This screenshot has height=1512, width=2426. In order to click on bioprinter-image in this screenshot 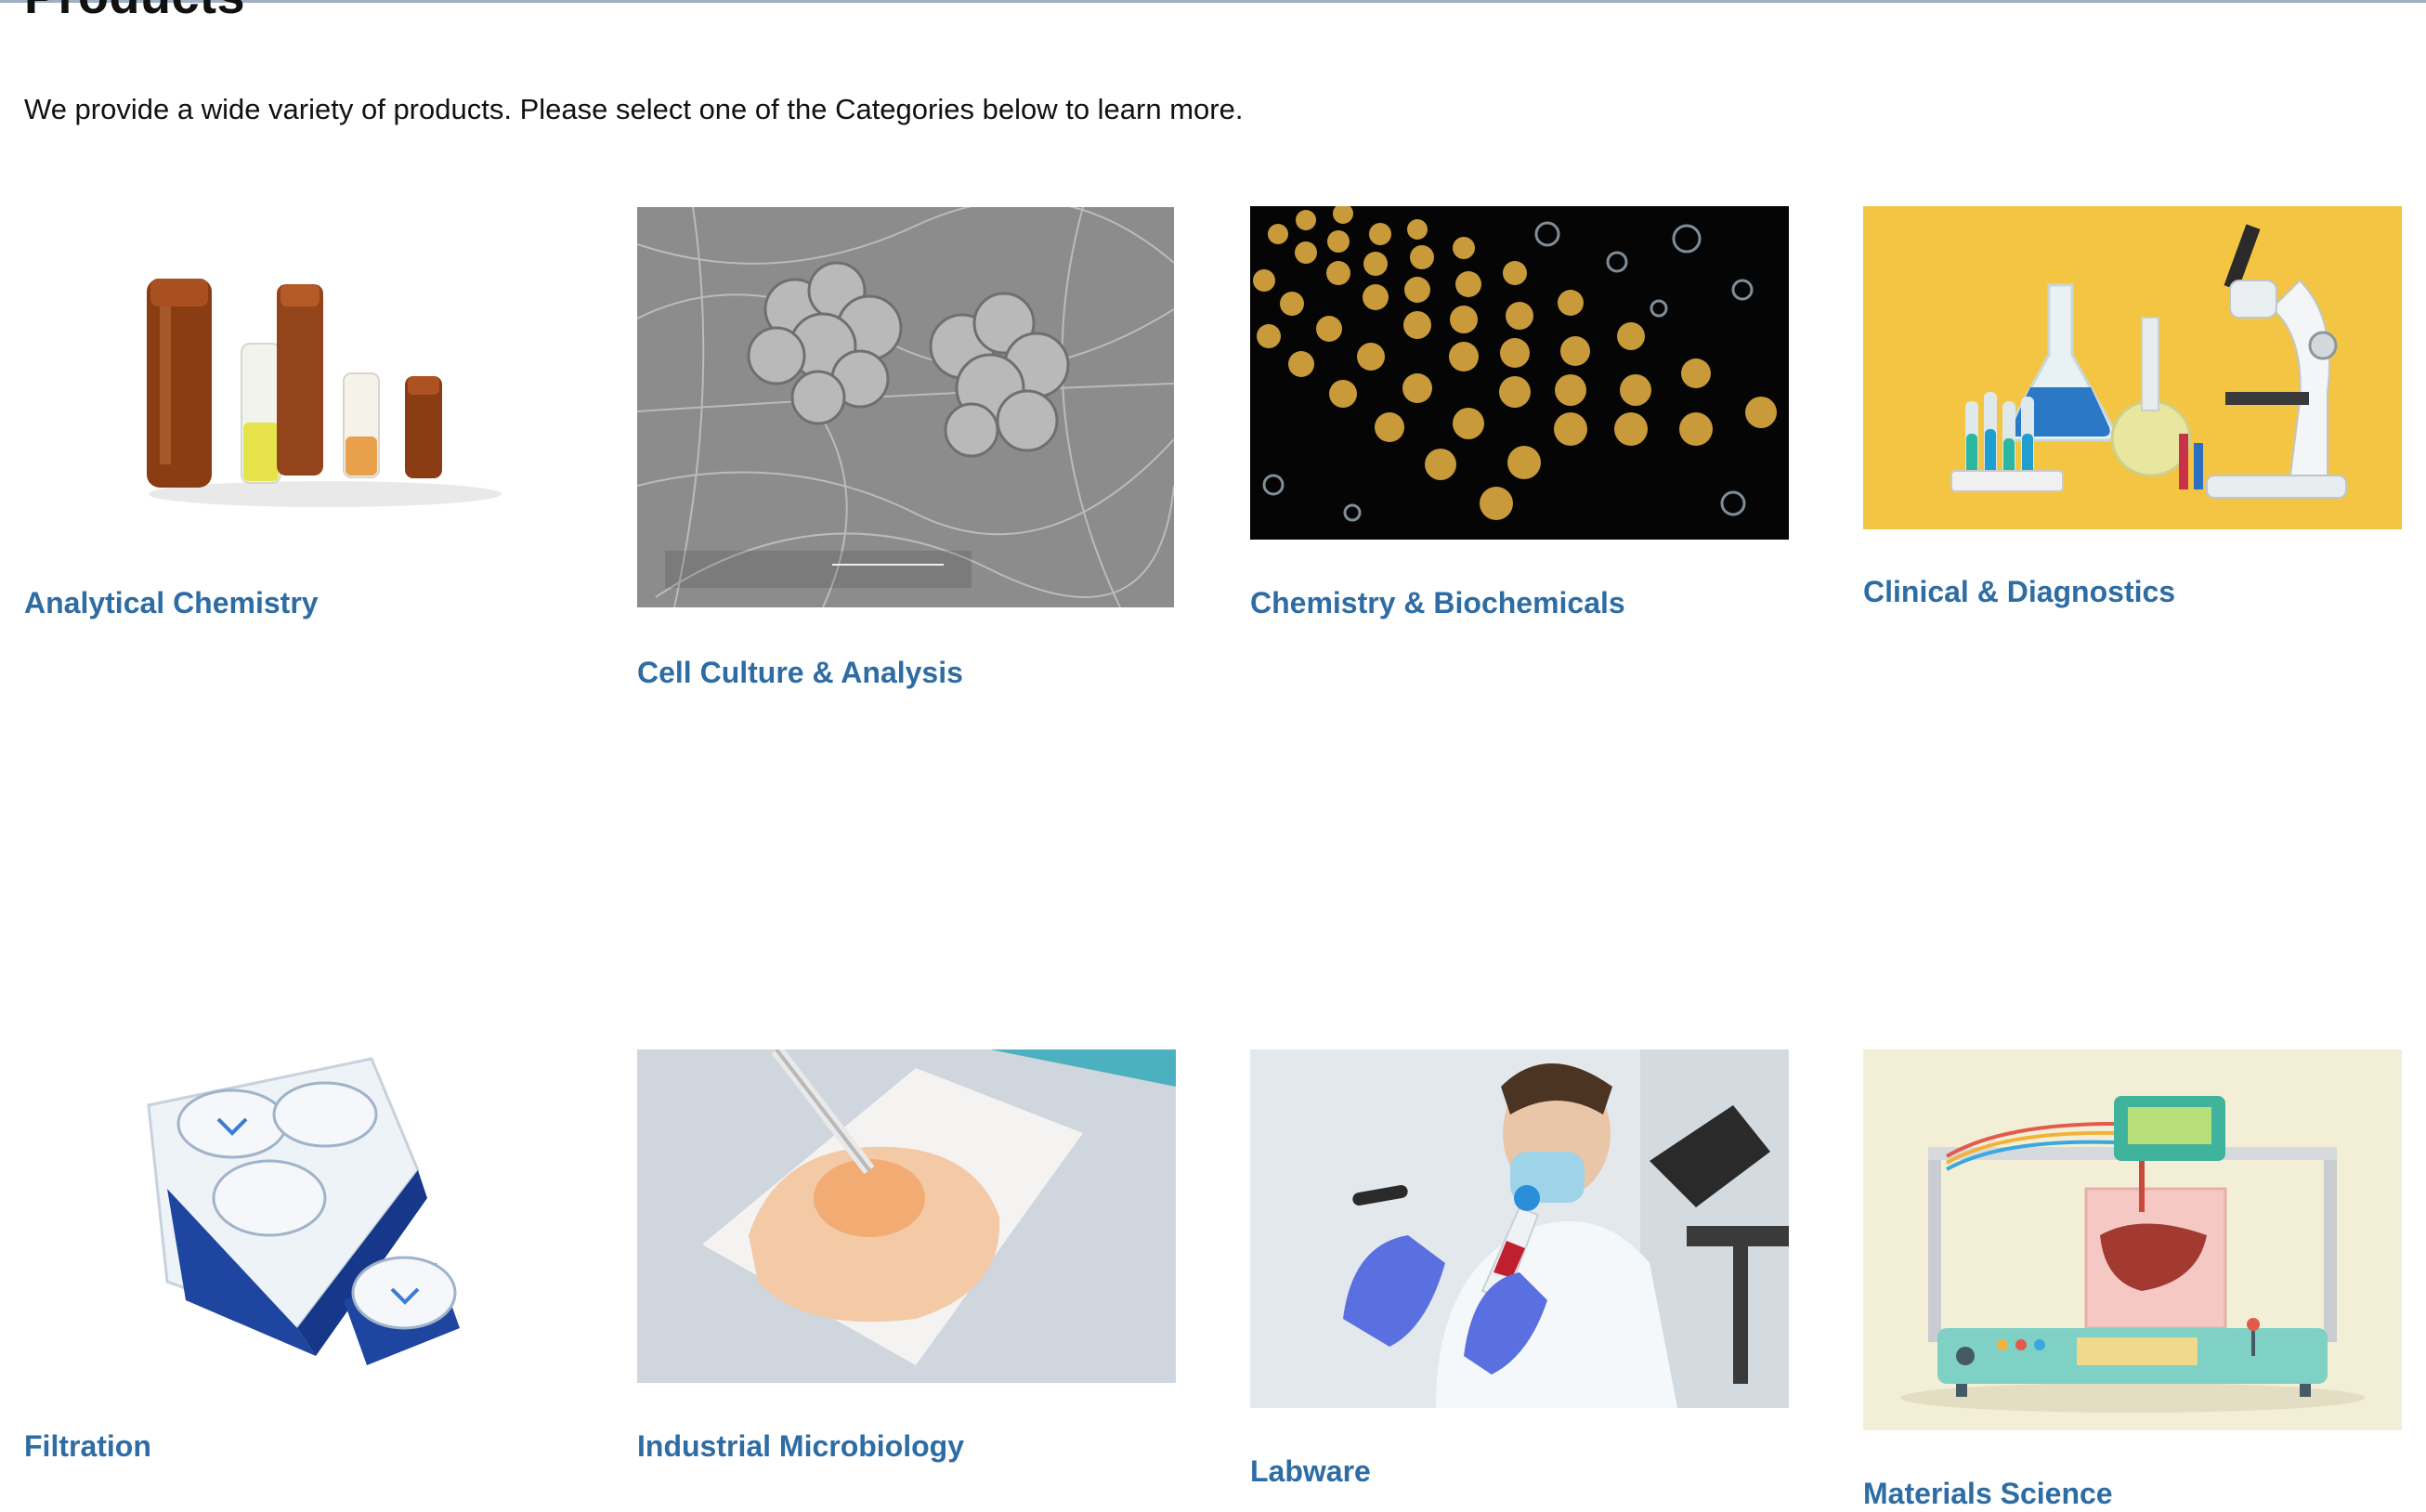, I will do `click(2133, 1239)`.